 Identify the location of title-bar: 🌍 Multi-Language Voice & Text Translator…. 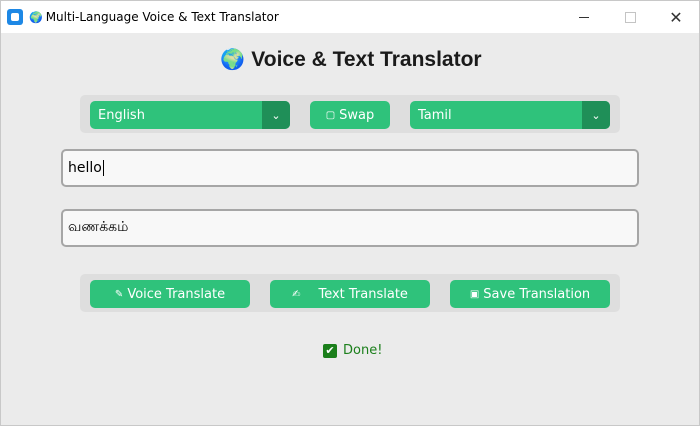
(350, 17).